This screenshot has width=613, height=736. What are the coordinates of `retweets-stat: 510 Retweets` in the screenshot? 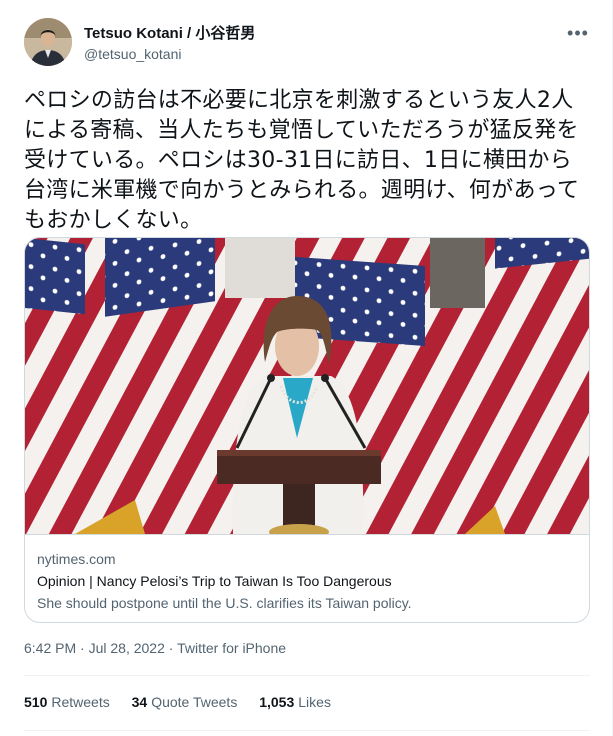 It's located at (67, 702).